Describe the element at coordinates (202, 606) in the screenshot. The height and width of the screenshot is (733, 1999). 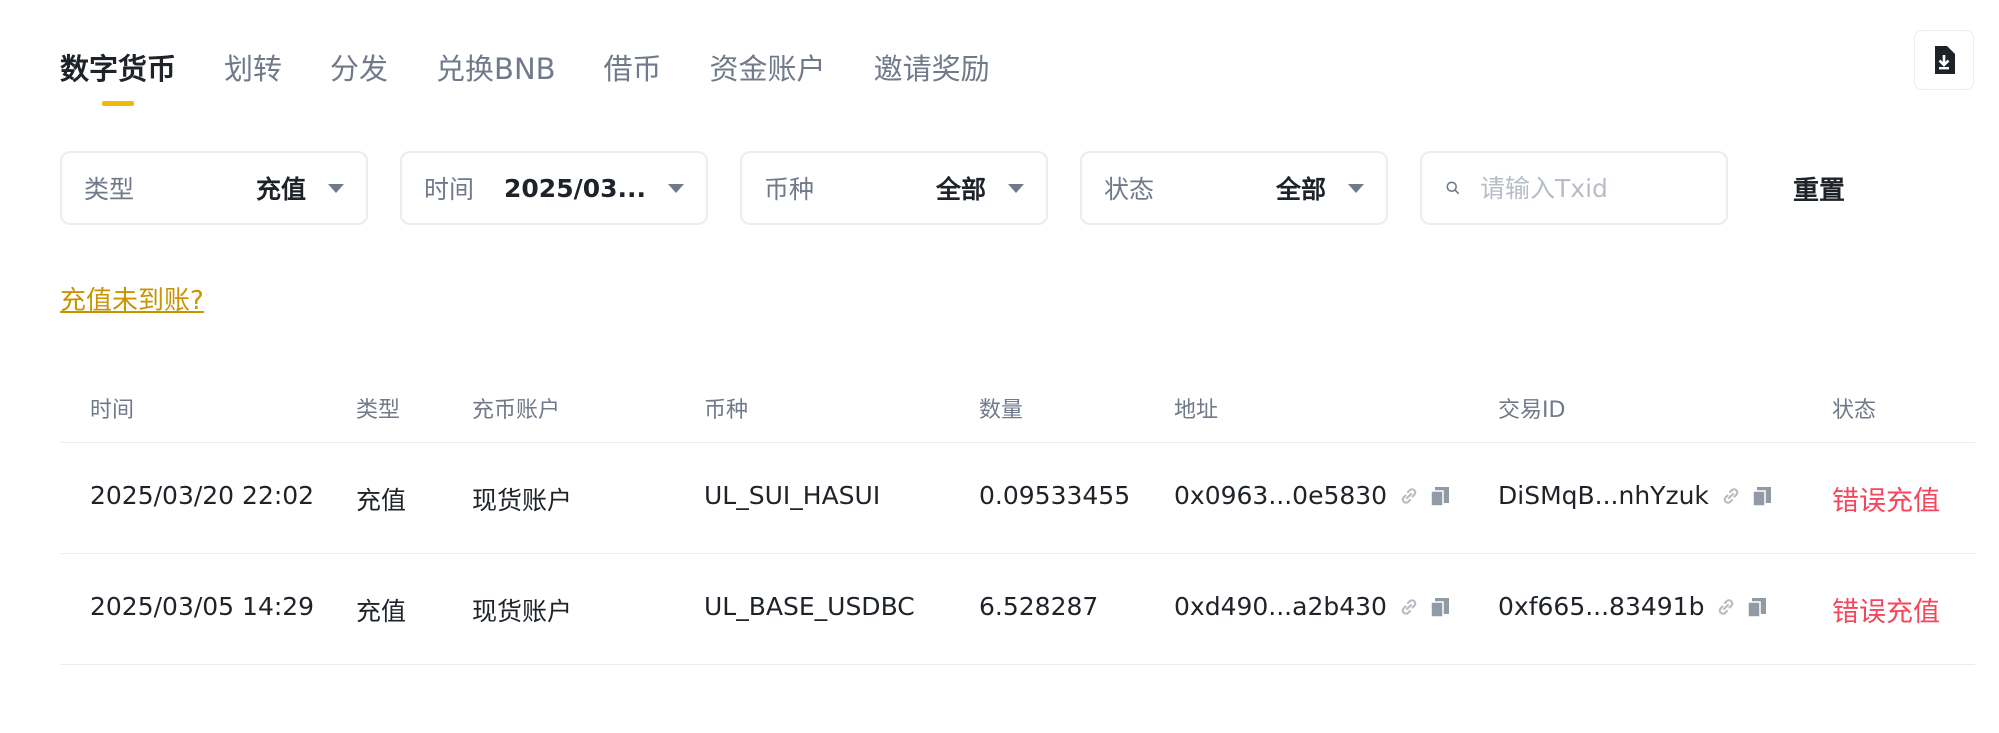
I see `cell-time: 2025/03/05 14:29` at that location.